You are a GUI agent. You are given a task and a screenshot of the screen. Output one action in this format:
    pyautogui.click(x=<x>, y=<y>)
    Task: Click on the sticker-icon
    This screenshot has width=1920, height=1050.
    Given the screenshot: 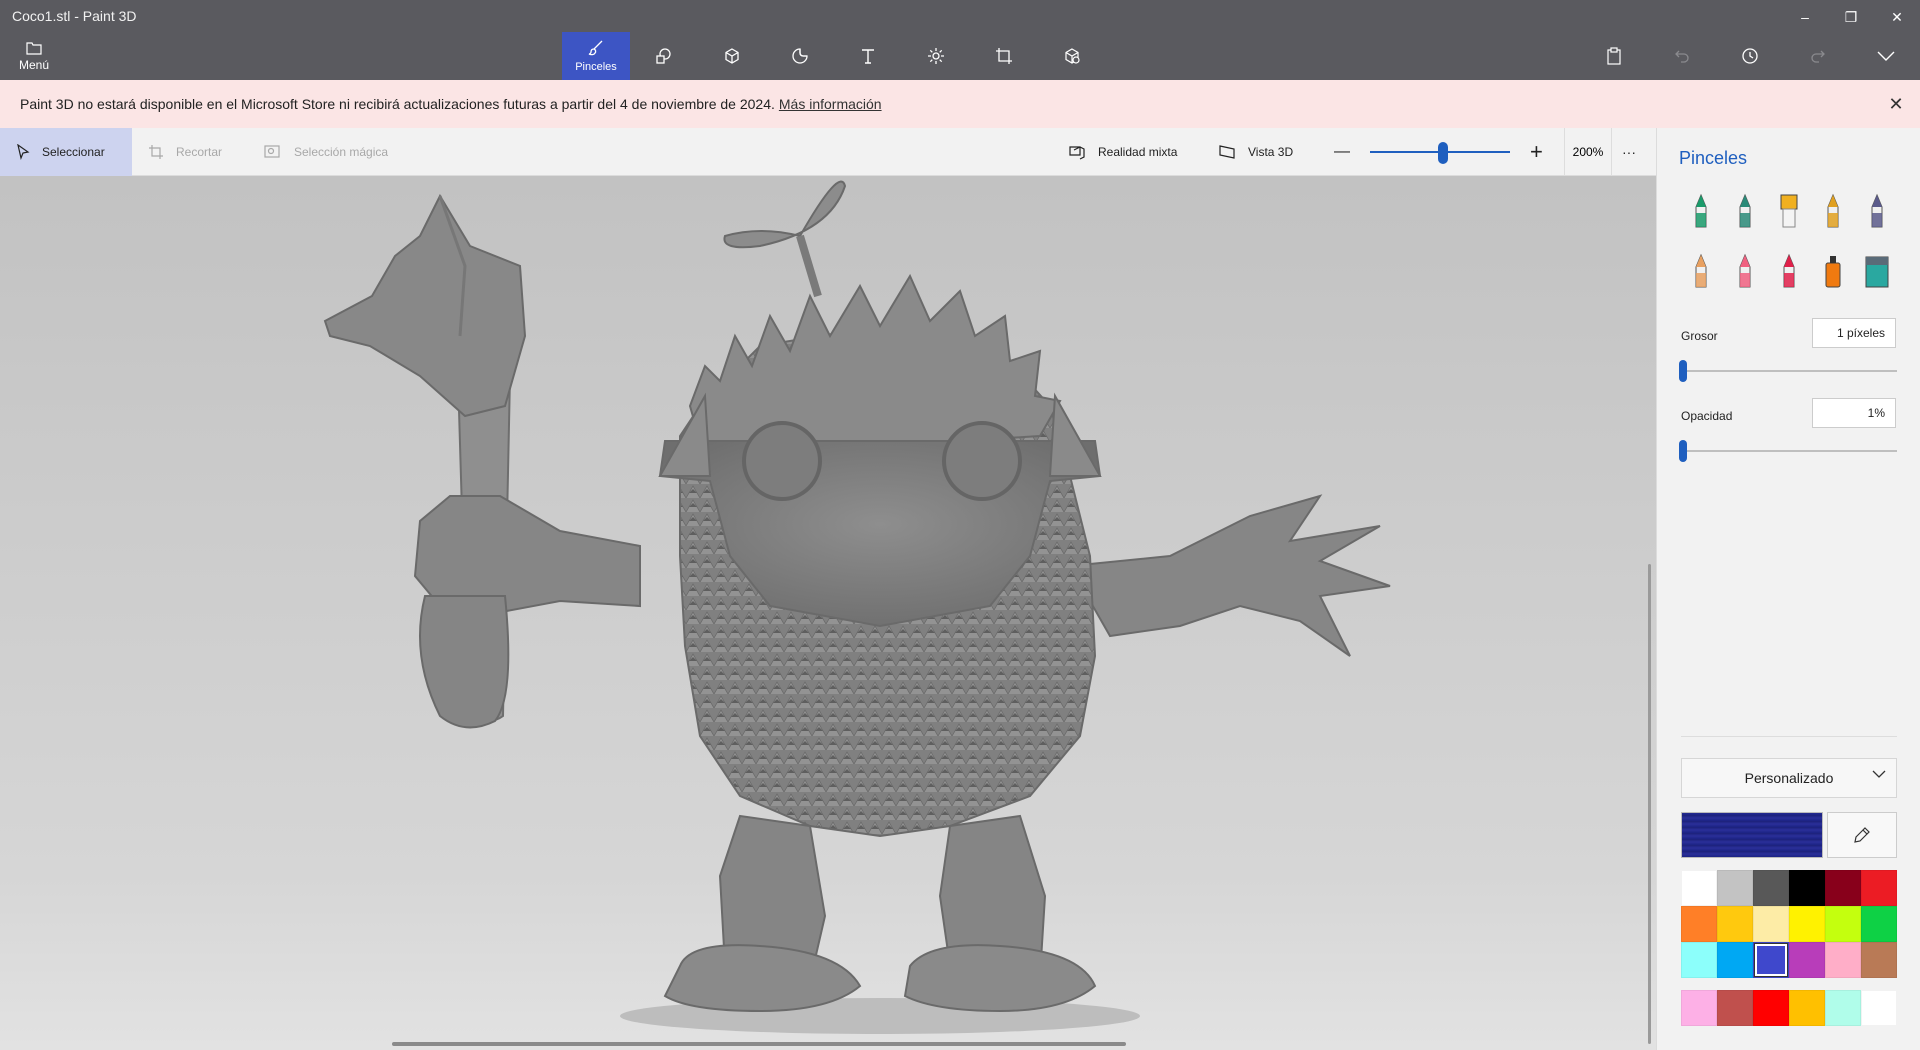 What is the action you would take?
    pyautogui.click(x=800, y=56)
    